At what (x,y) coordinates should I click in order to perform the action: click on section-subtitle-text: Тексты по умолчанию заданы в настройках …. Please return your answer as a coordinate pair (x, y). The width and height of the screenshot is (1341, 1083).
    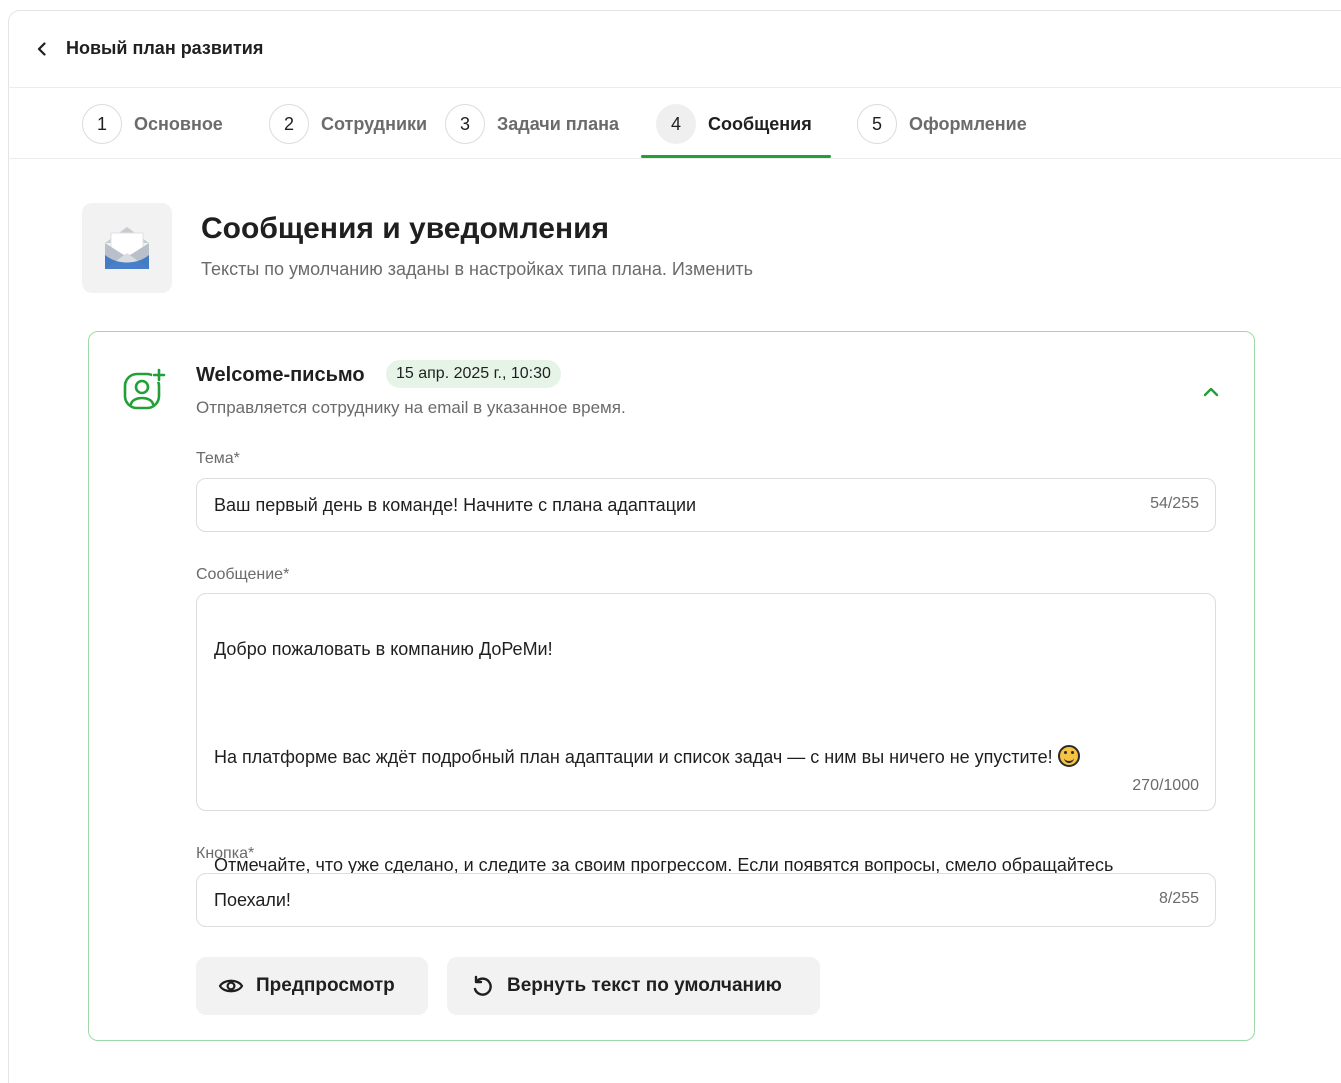
    Looking at the image, I should click on (434, 269).